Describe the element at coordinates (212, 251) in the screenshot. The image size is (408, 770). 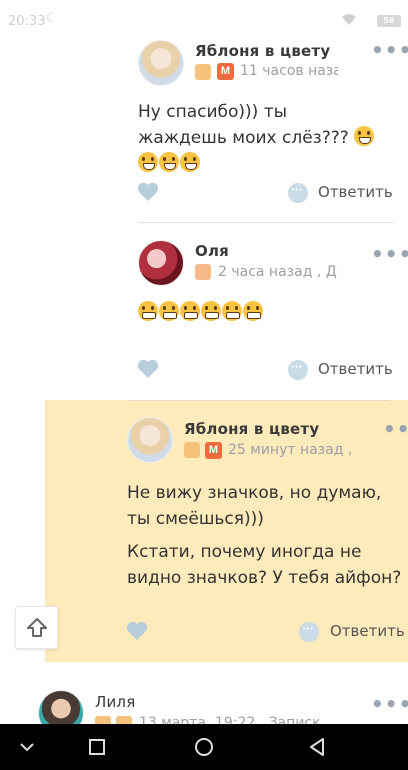
I see `author-name: Оля` at that location.